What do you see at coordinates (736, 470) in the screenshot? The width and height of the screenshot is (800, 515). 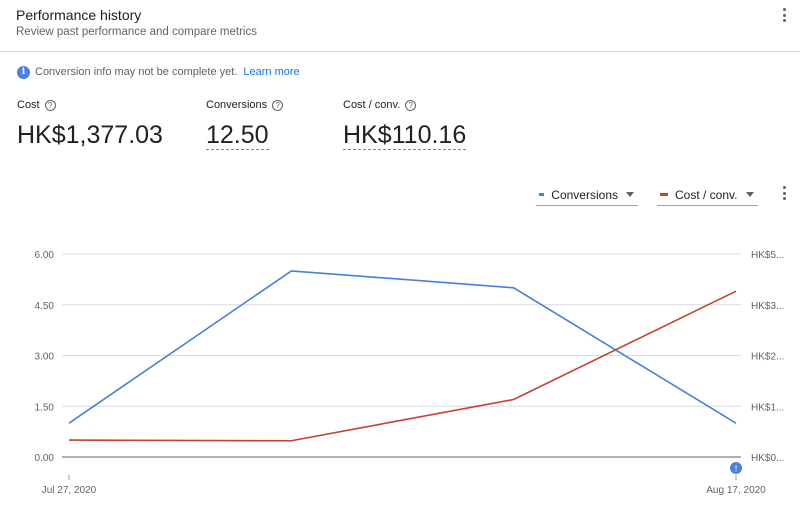 I see `annotation-marker-label: !` at bounding box center [736, 470].